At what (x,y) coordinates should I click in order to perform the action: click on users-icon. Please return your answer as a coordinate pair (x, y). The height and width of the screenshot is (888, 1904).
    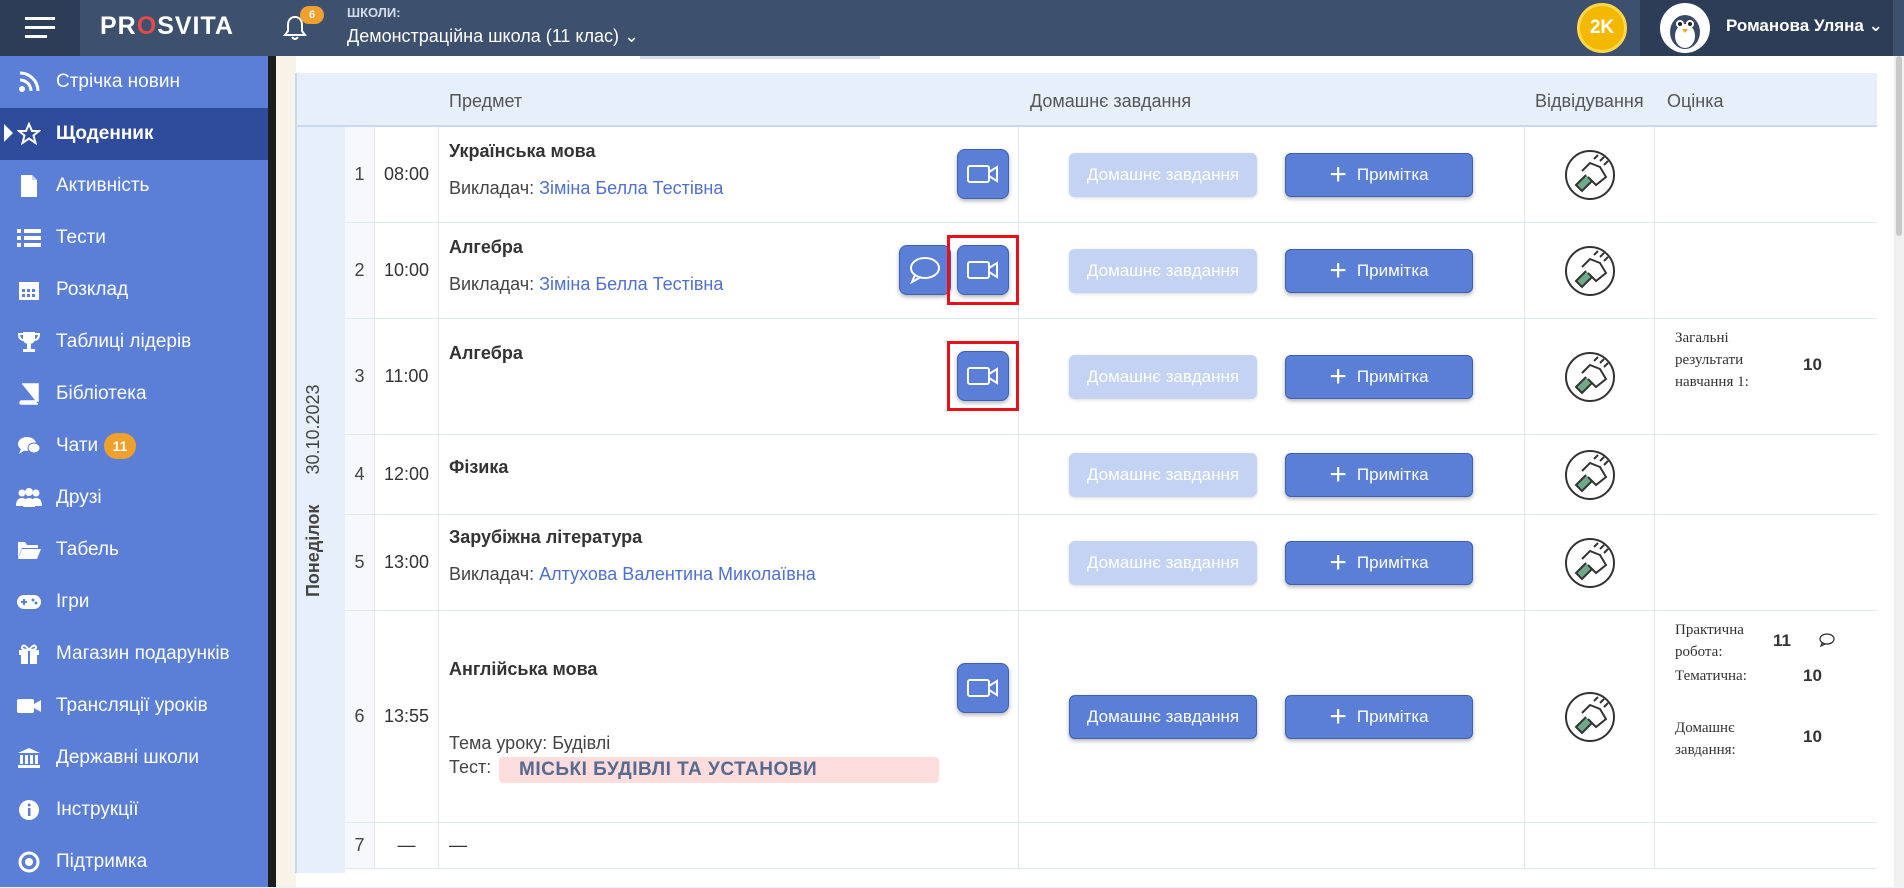
    Looking at the image, I should click on (29, 498).